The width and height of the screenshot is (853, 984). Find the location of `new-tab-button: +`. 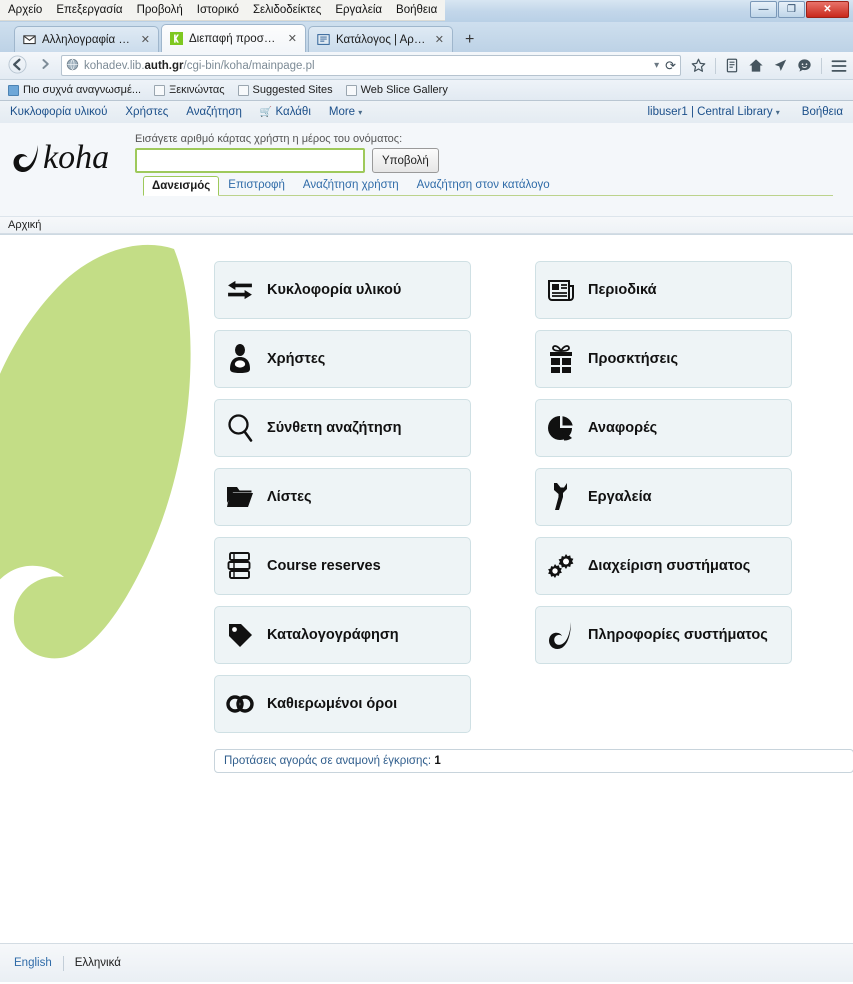

new-tab-button: + is located at coordinates (469, 40).